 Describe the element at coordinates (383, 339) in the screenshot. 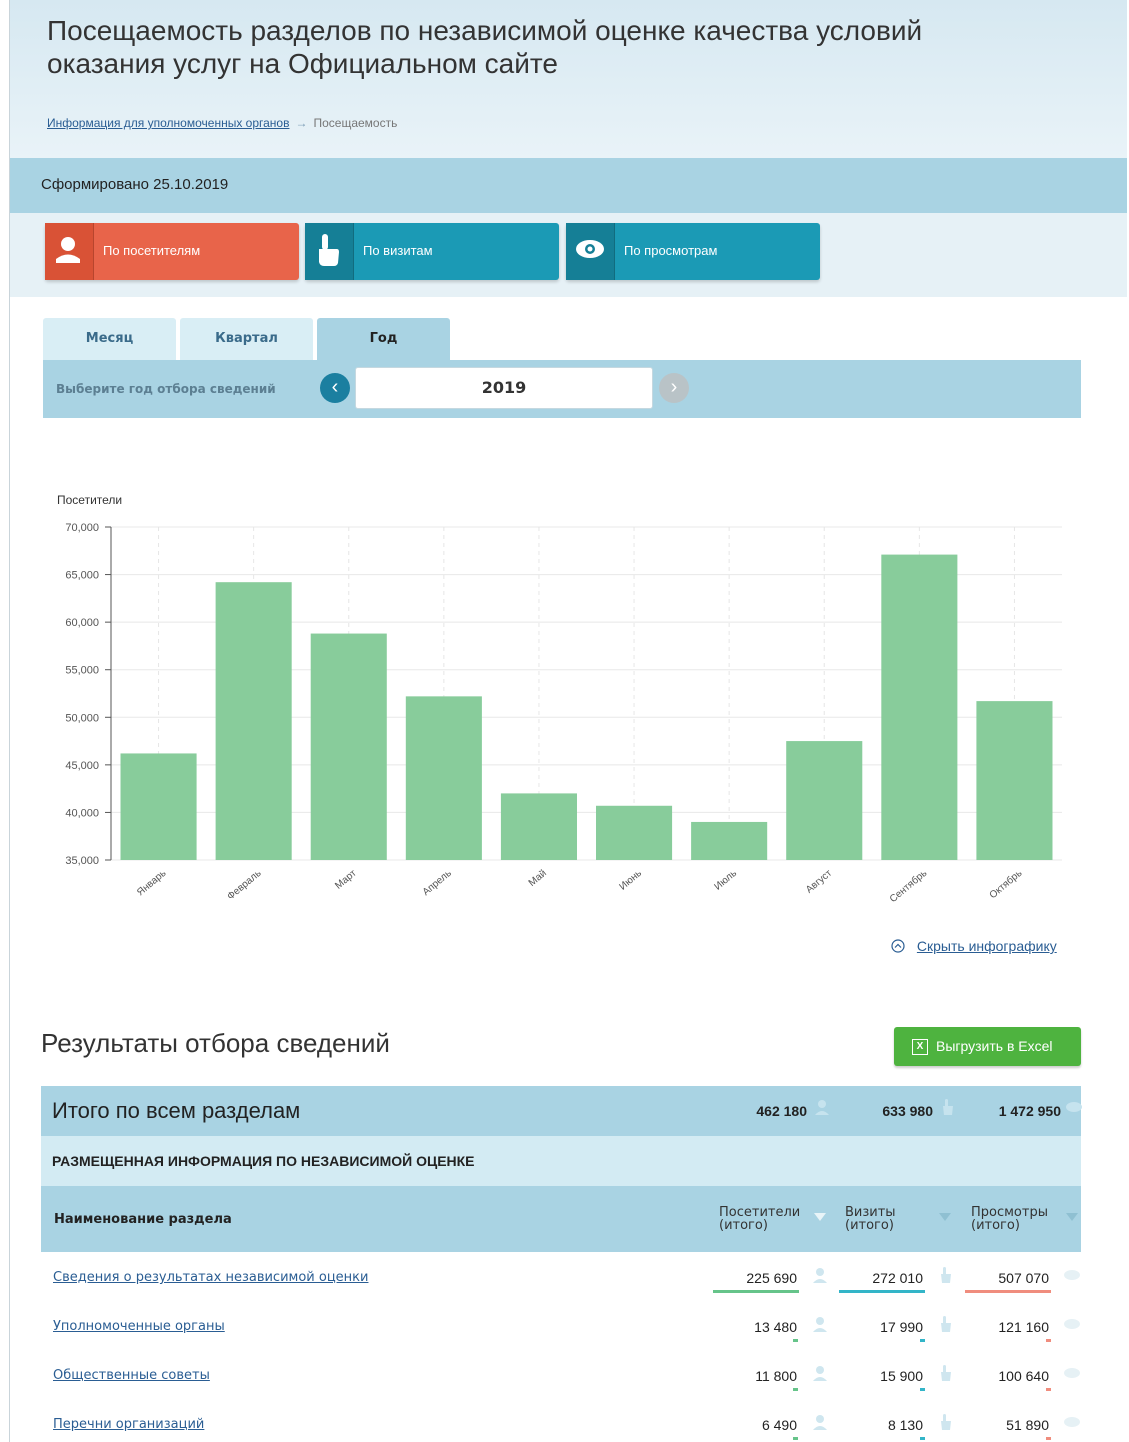

I see `tab-year: Год` at that location.